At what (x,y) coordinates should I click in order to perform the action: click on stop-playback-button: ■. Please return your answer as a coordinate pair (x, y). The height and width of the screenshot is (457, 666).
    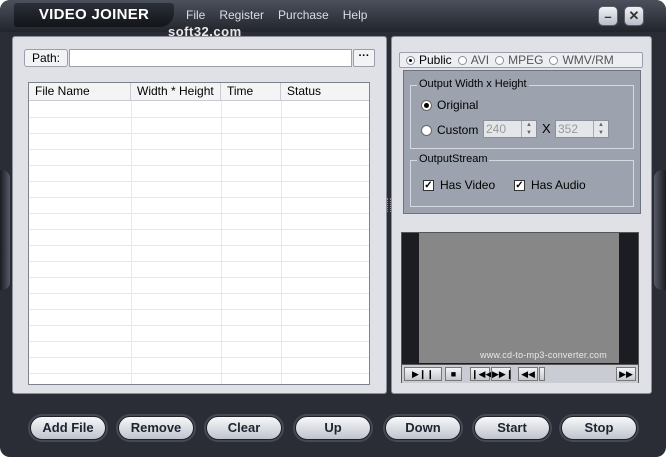
    Looking at the image, I should click on (453, 374).